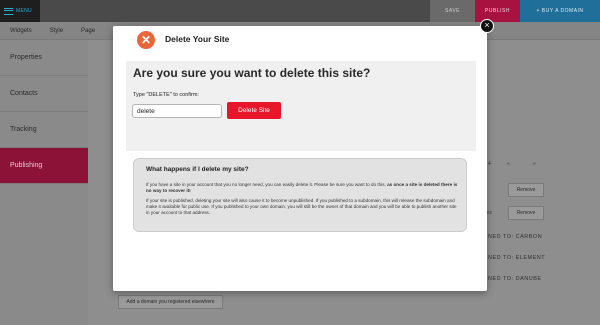  I want to click on menu-button: MENU, so click(20, 11).